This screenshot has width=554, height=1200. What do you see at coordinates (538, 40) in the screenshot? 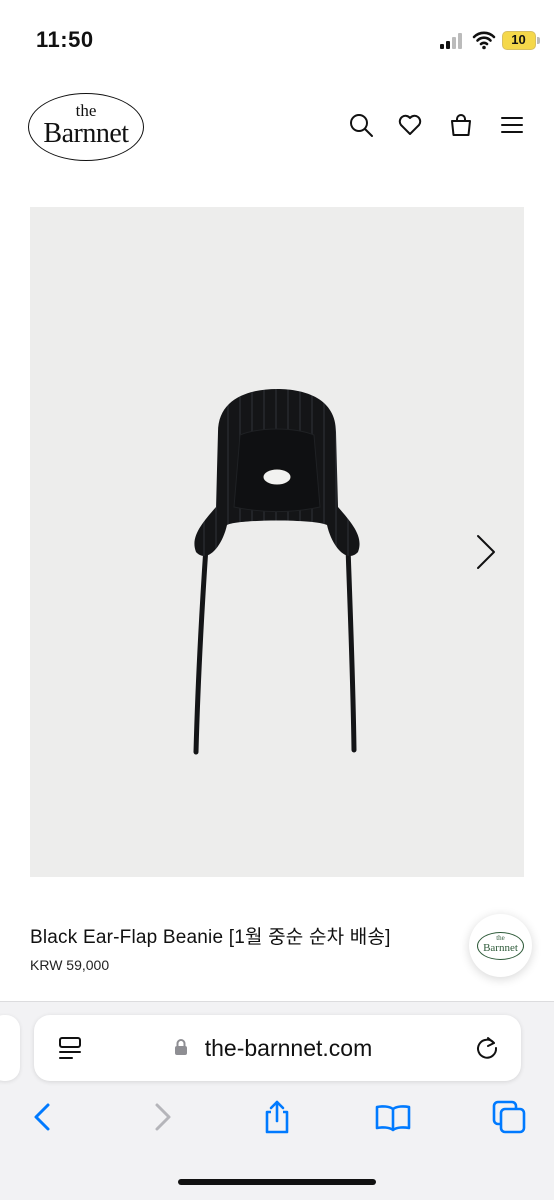
I see `battery-cap` at bounding box center [538, 40].